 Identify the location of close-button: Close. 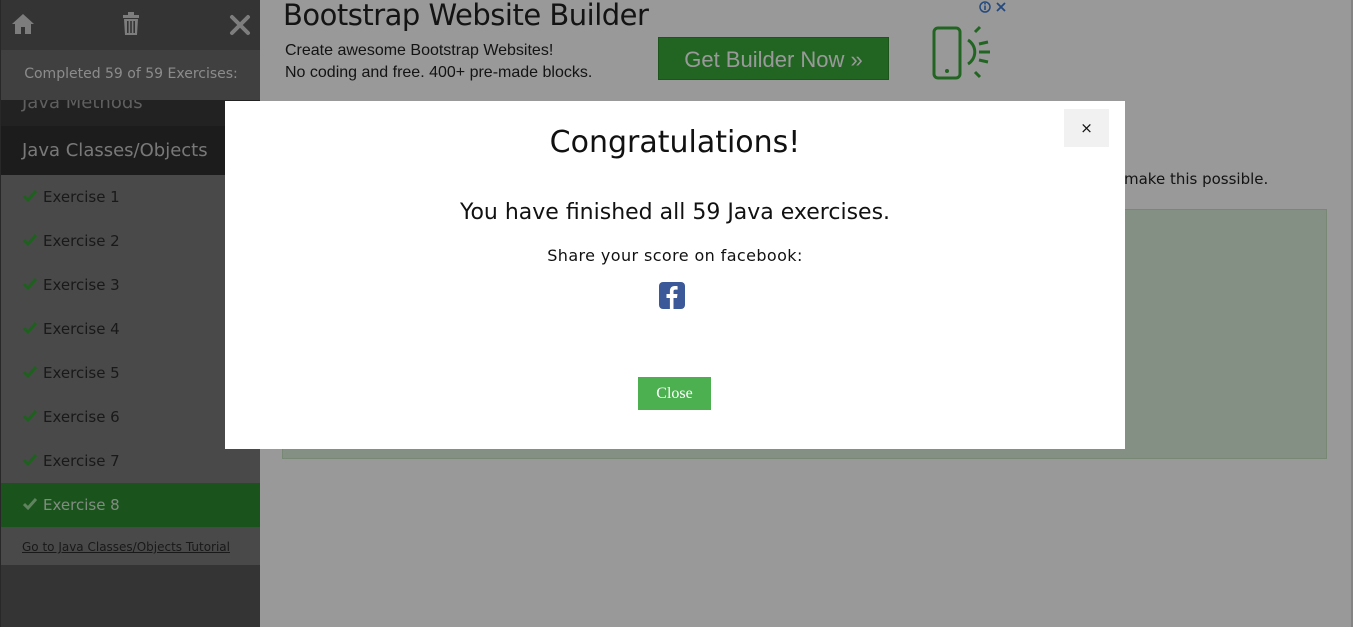
(674, 393).